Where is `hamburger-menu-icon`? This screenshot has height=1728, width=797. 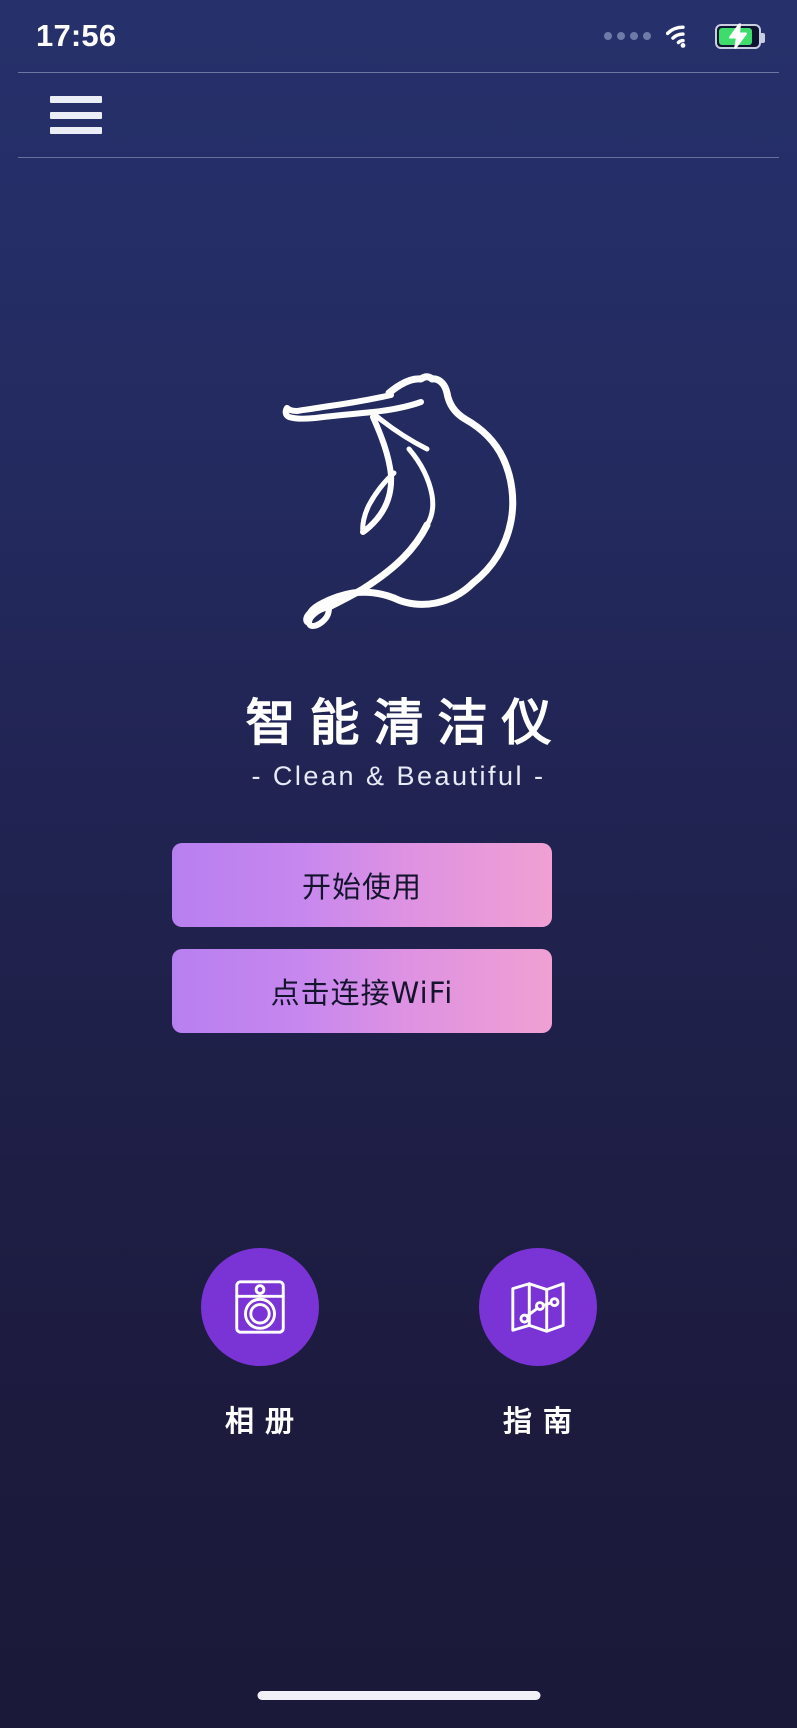 hamburger-menu-icon is located at coordinates (76, 115).